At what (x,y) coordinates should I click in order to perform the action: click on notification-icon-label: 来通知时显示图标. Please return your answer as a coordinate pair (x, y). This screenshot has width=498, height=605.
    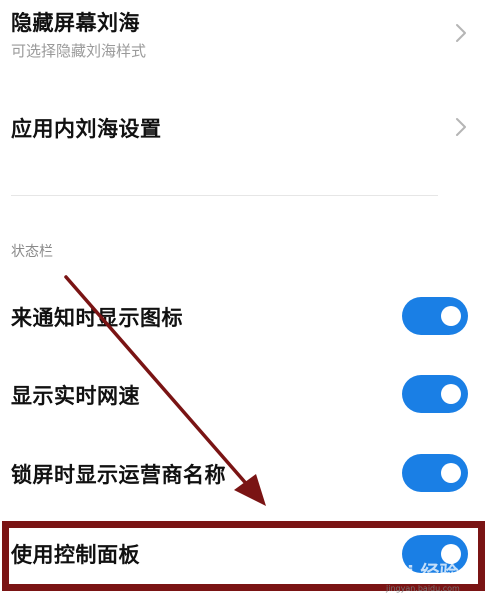
    Looking at the image, I should click on (97, 318).